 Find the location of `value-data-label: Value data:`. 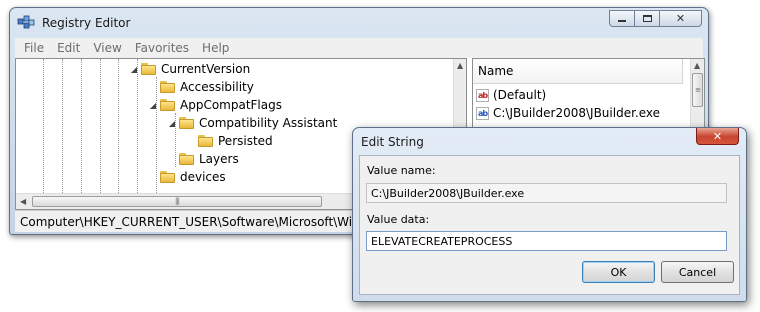

value-data-label: Value data: is located at coordinates (398, 219).